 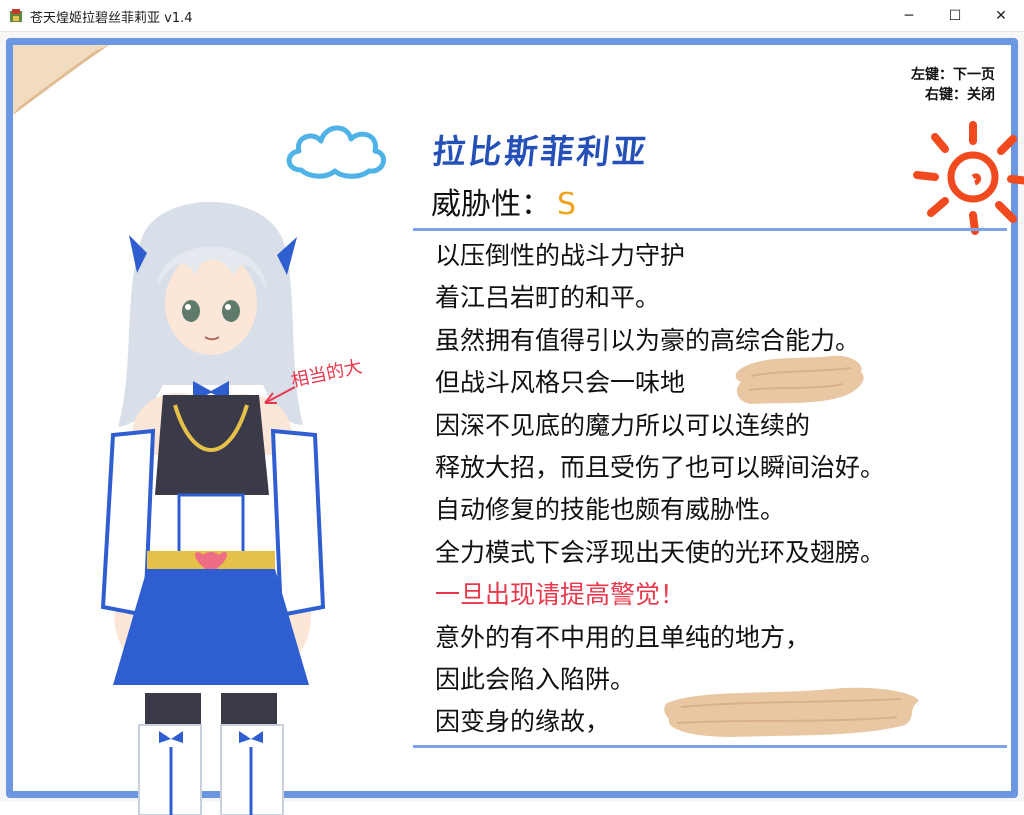 I want to click on maximize-icon: ☐, so click(x=955, y=15).